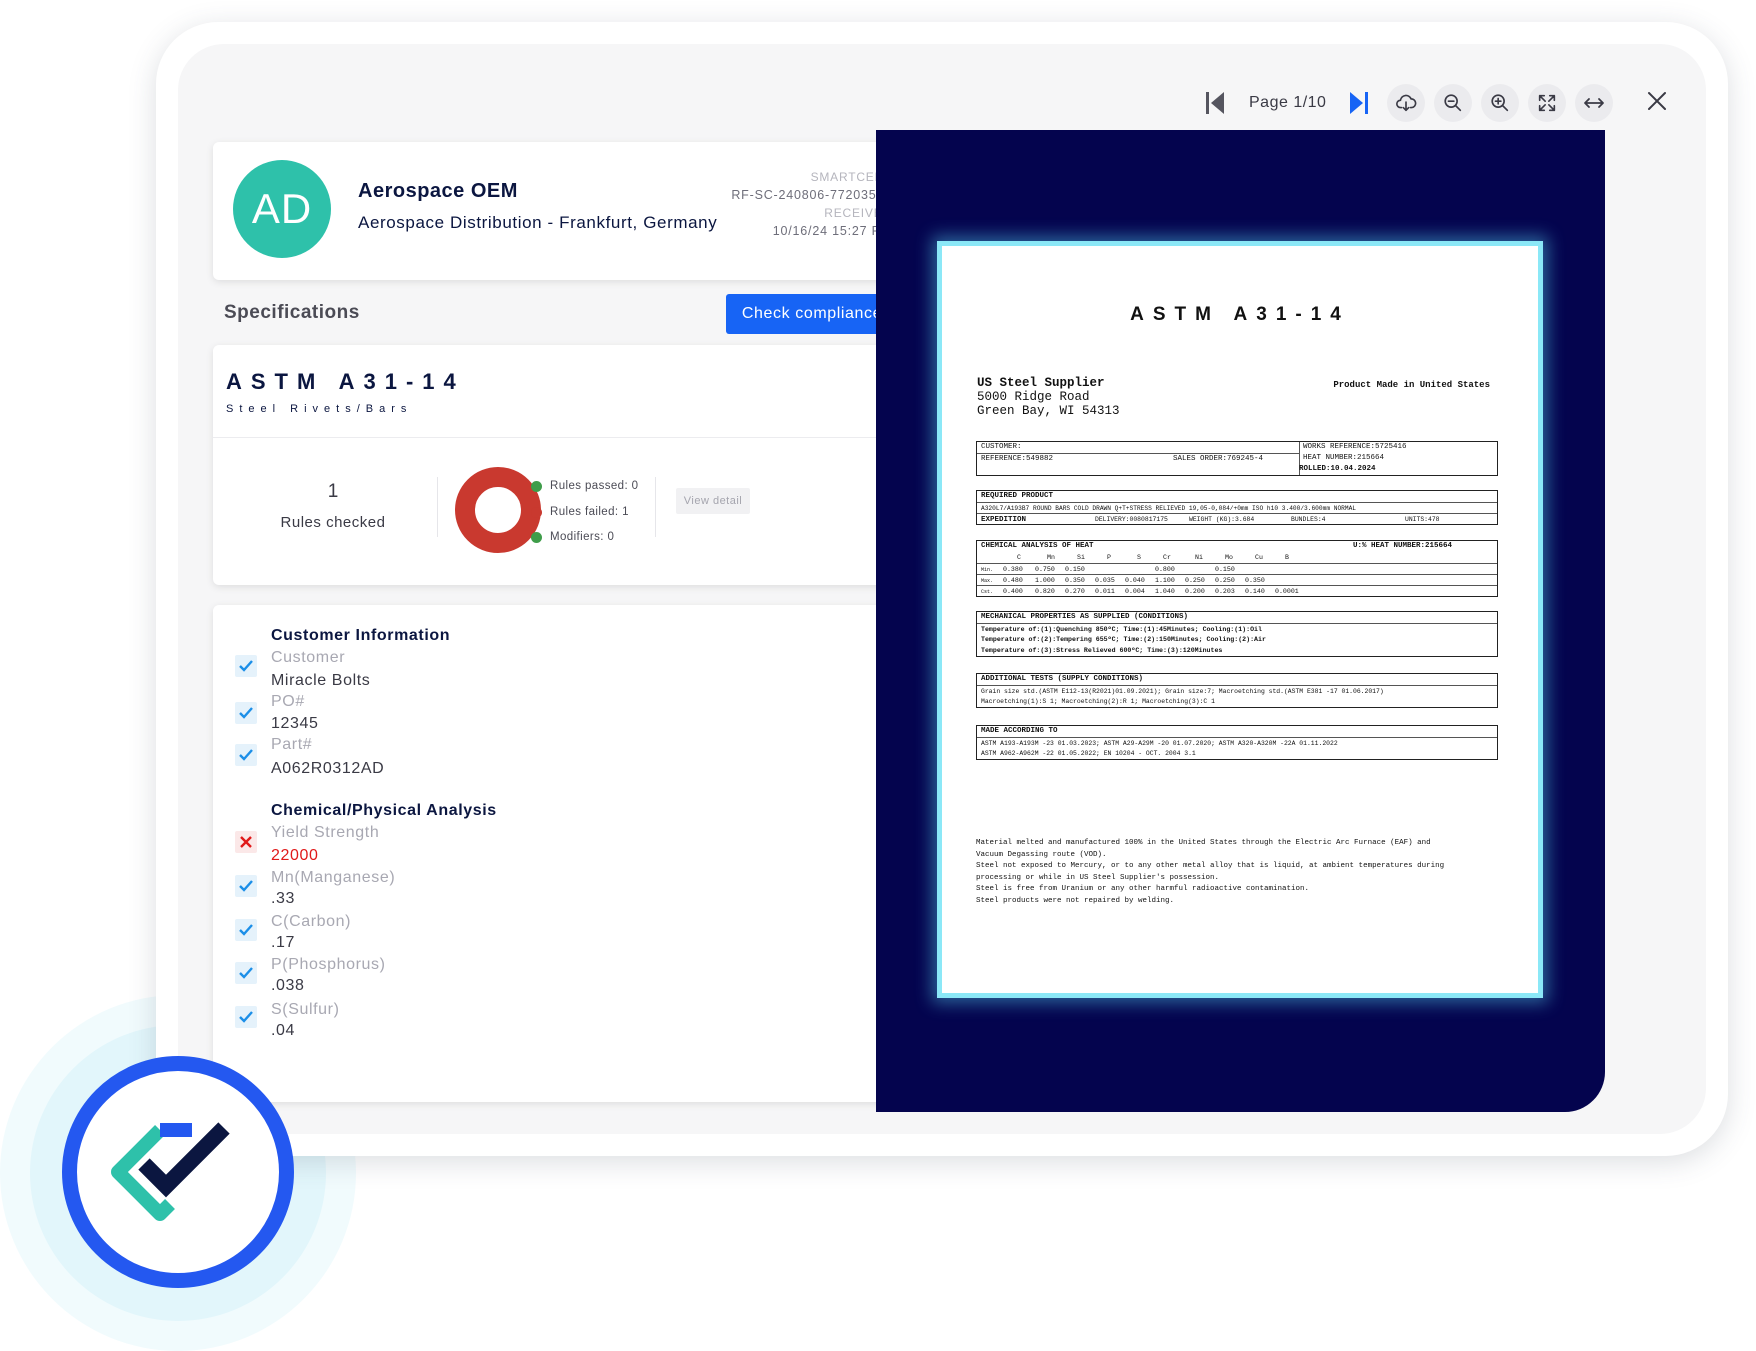  Describe the element at coordinates (283, 898) in the screenshot. I see `field-value-manganese: .33` at that location.